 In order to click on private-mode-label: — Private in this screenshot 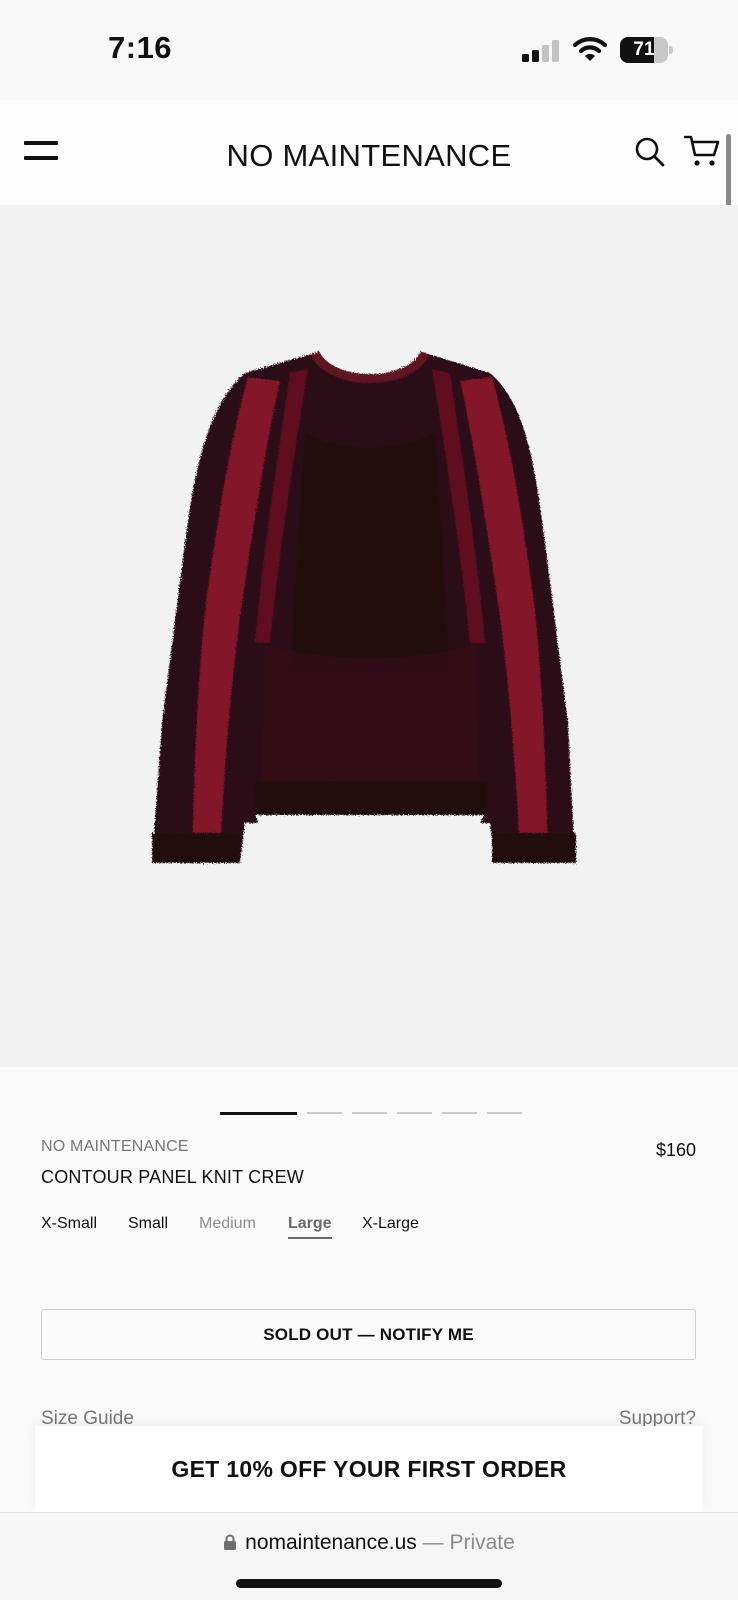, I will do `click(468, 1542)`.